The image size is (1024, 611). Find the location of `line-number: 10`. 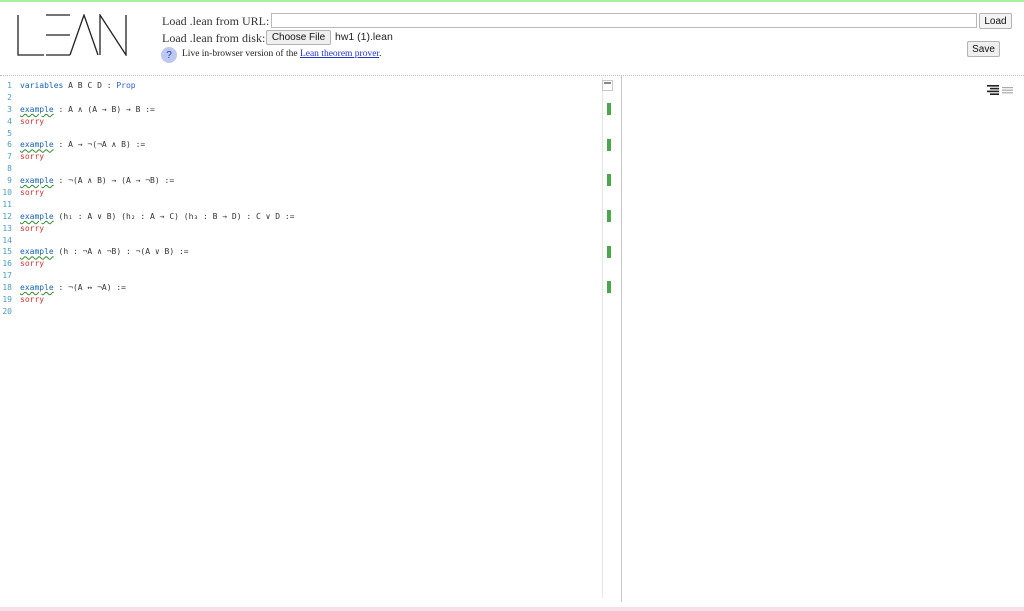

line-number: 10 is located at coordinates (7, 193).